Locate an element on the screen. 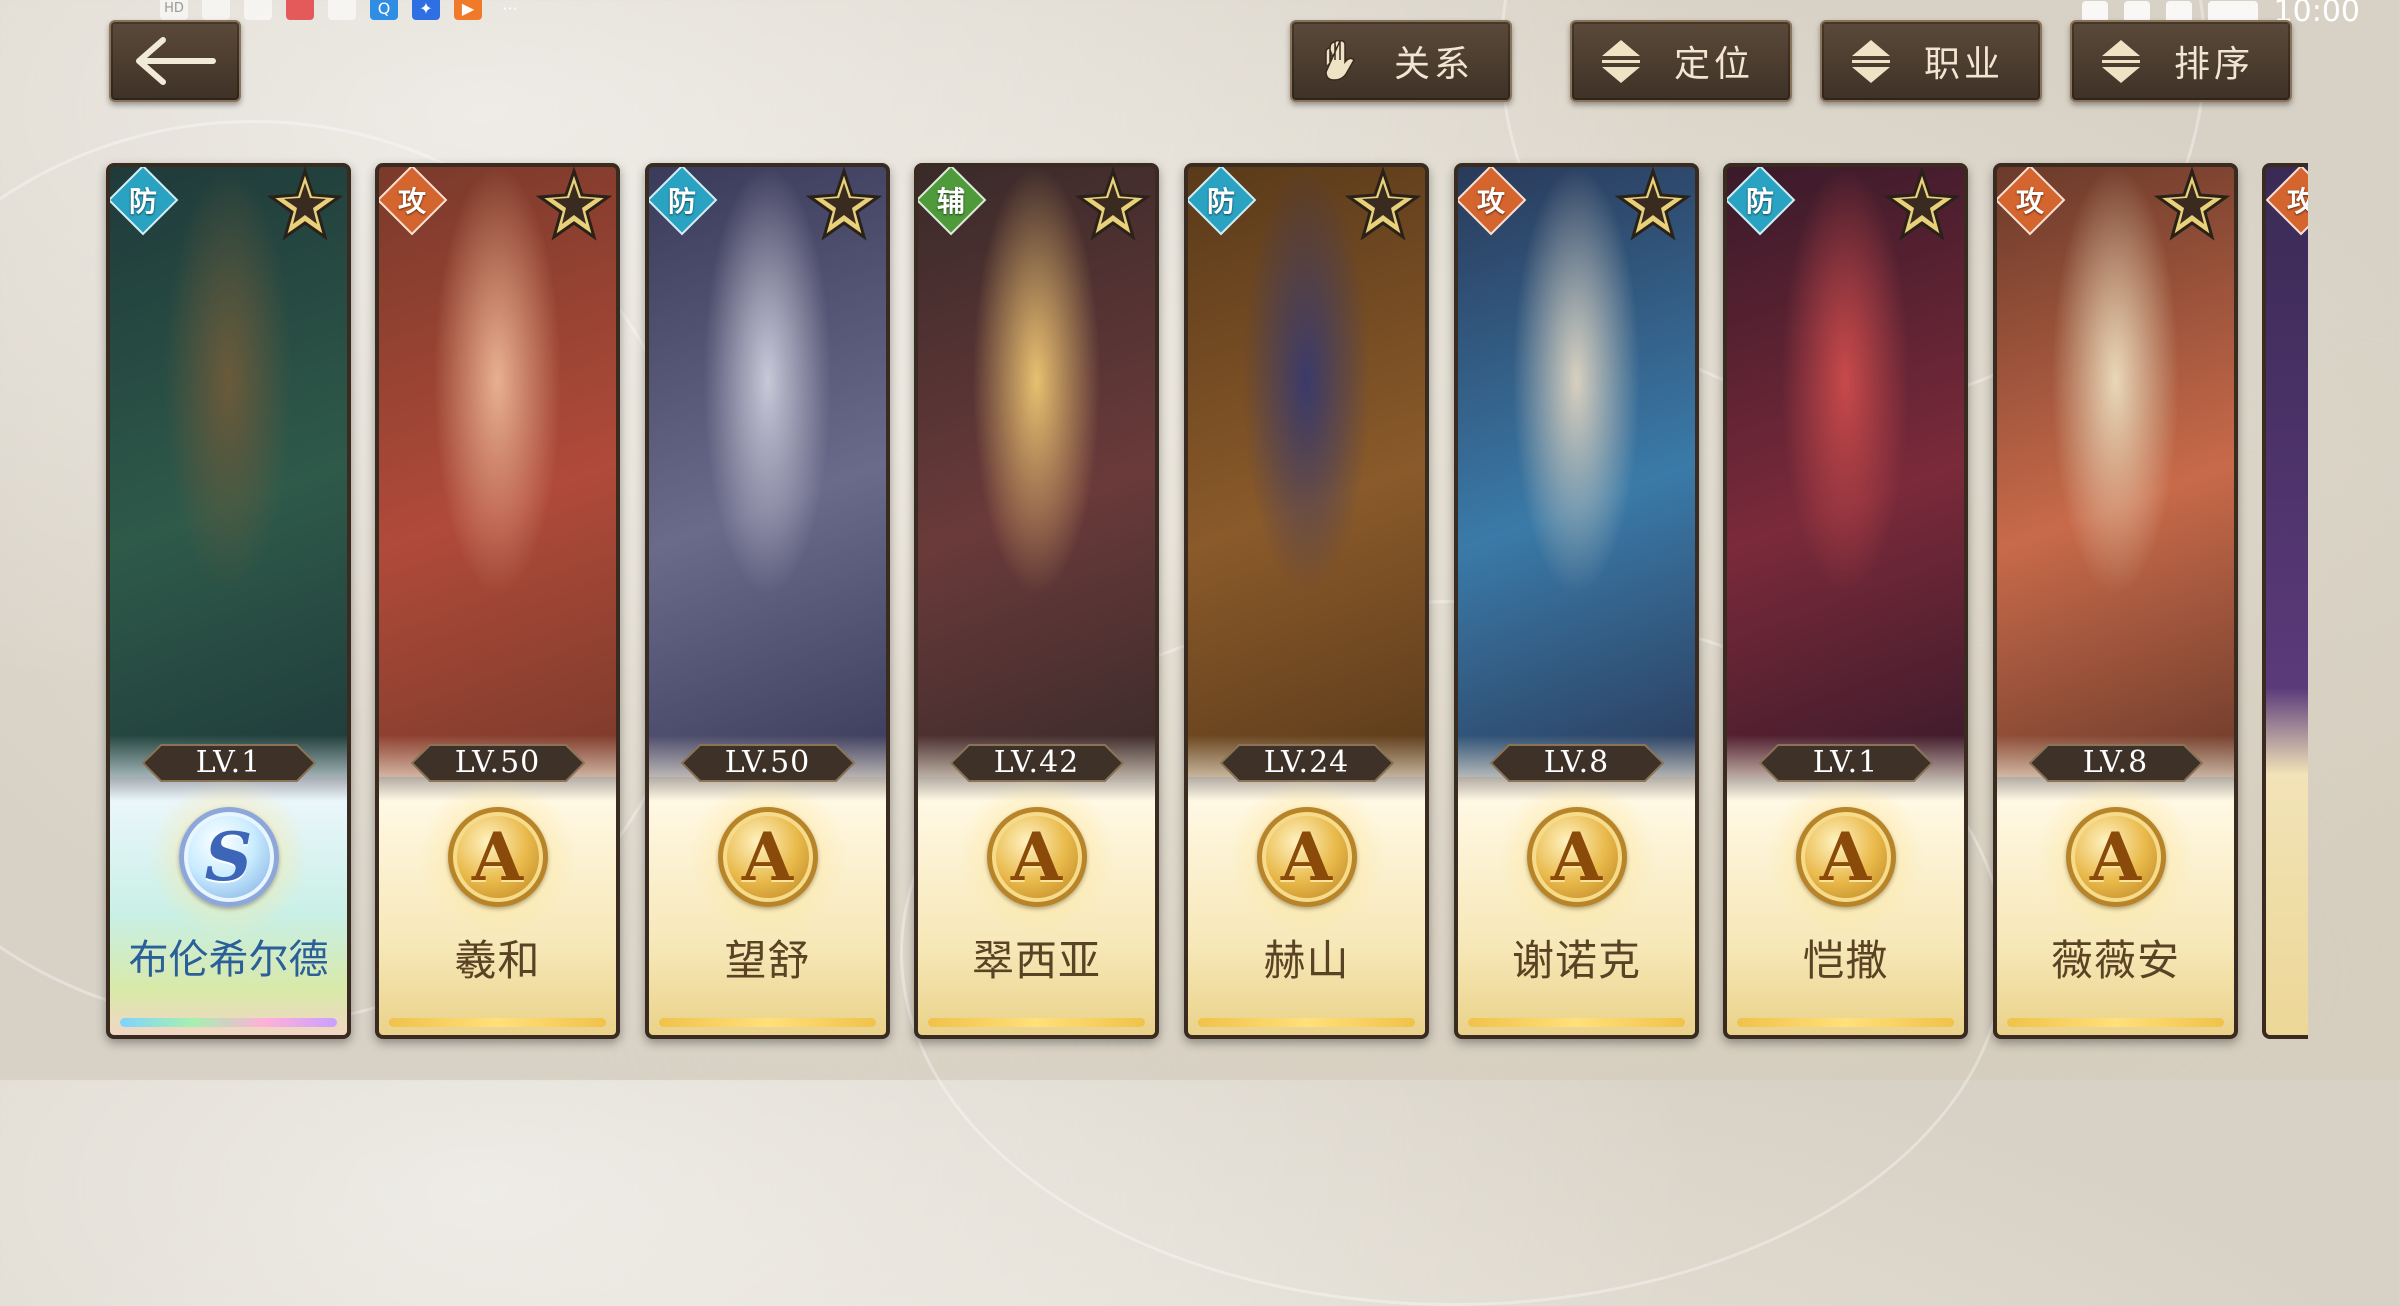 This screenshot has height=1306, width=2400. character-name: 谢诺克 is located at coordinates (1576, 960).